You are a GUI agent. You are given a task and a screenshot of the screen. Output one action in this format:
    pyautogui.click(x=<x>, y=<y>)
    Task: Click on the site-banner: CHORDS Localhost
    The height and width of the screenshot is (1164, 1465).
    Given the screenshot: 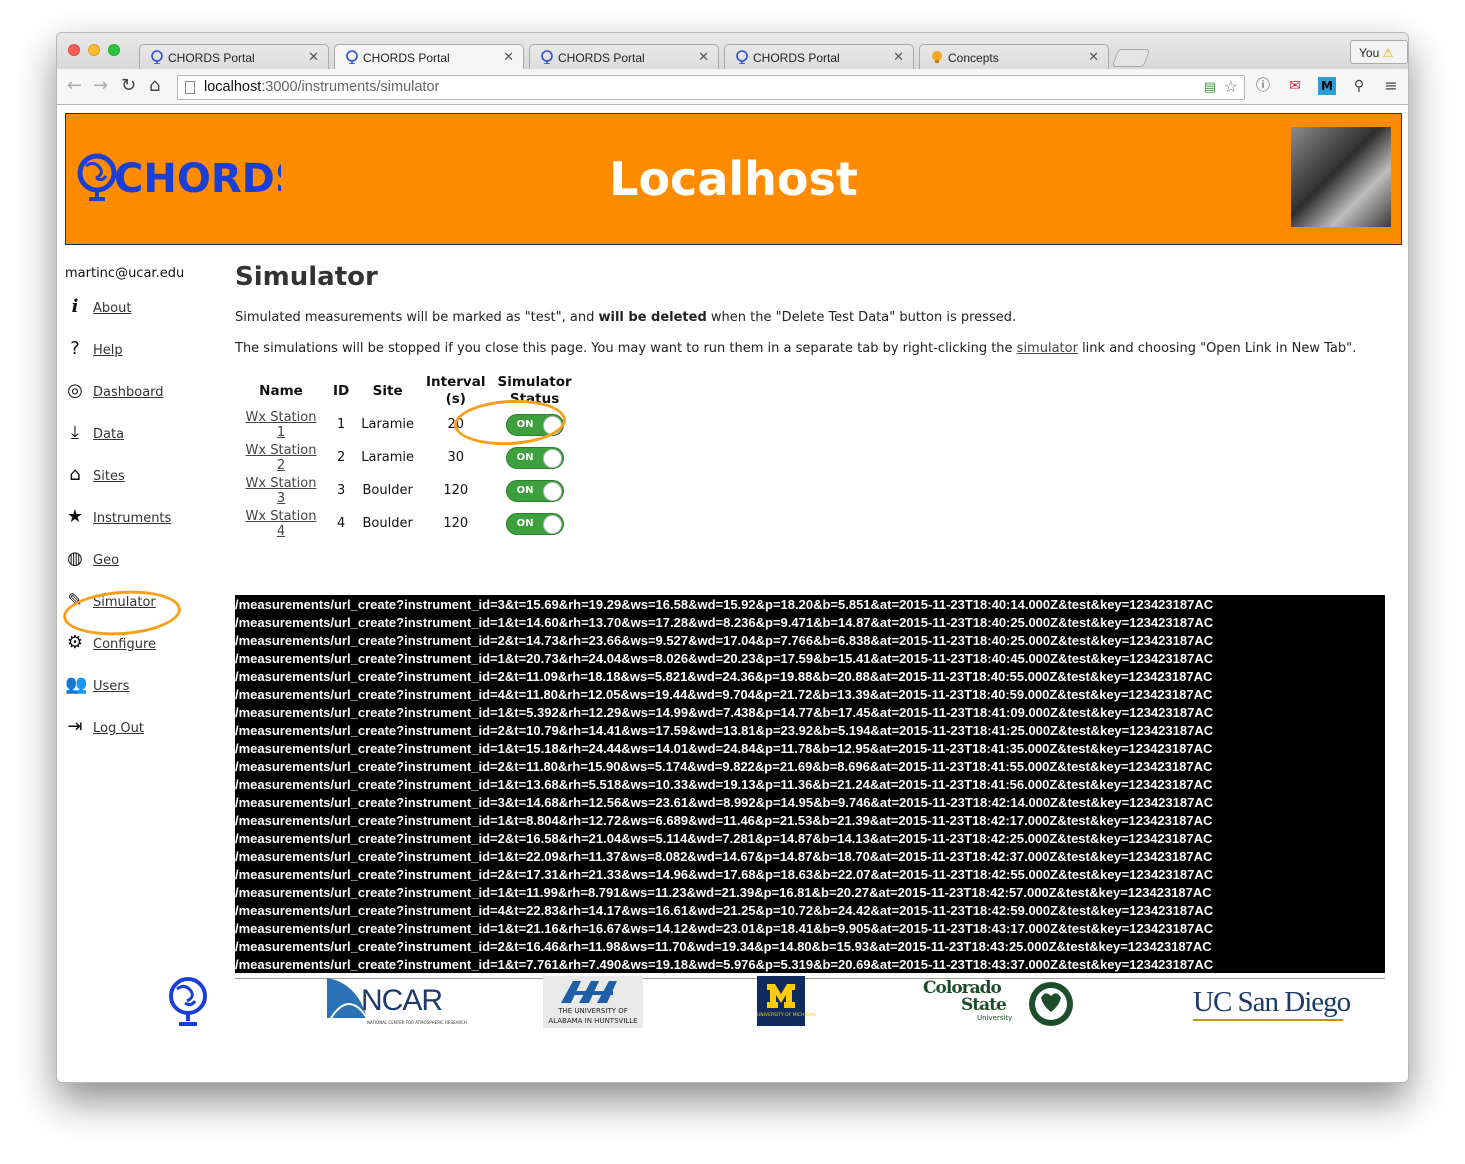 What is the action you would take?
    pyautogui.click(x=733, y=179)
    